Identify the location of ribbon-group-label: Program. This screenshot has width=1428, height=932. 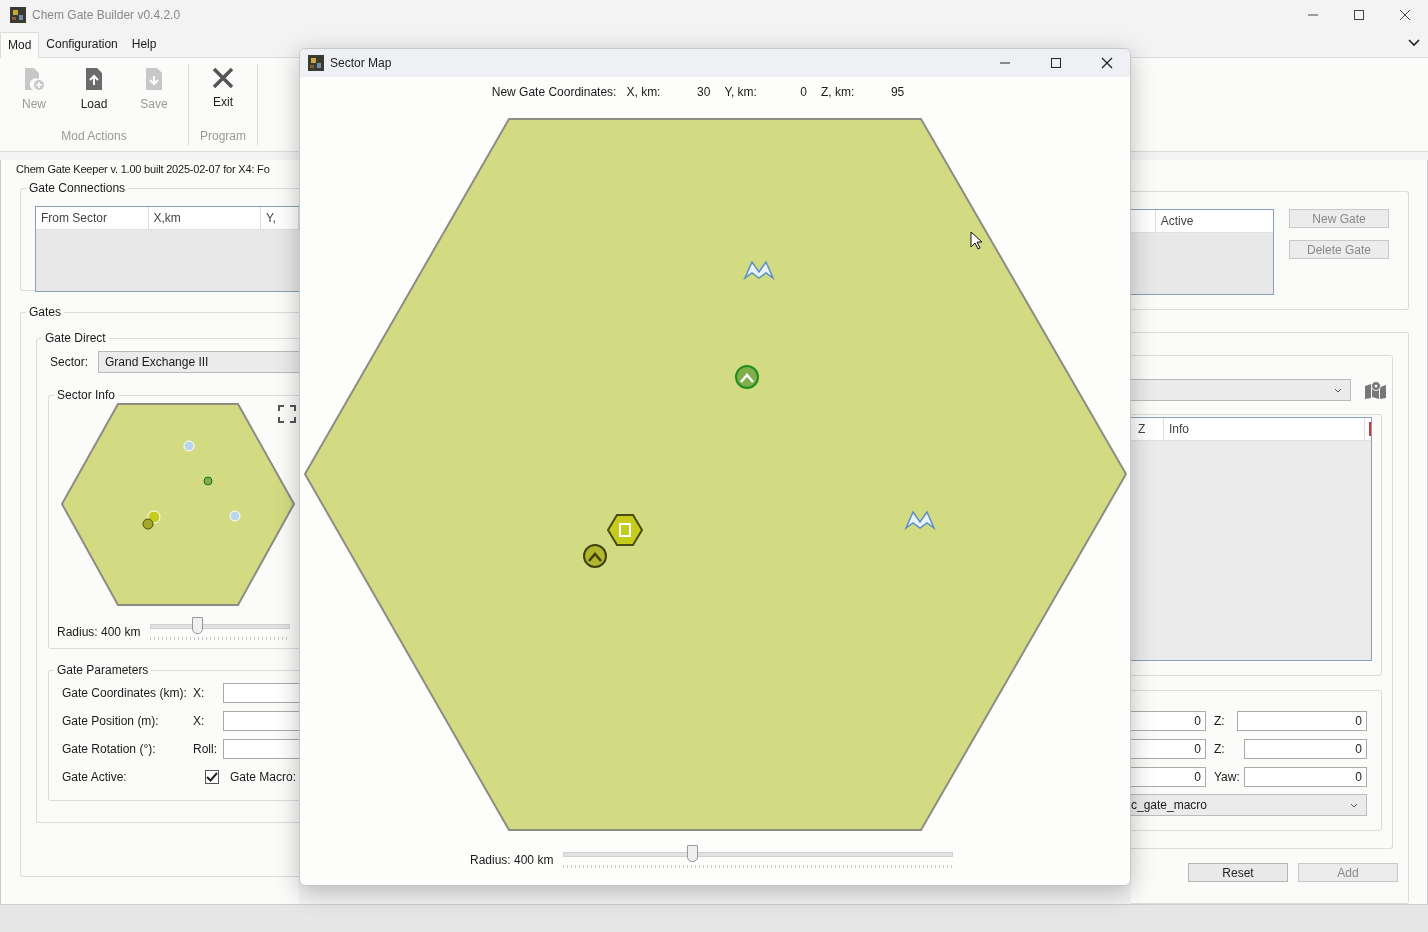
(223, 137).